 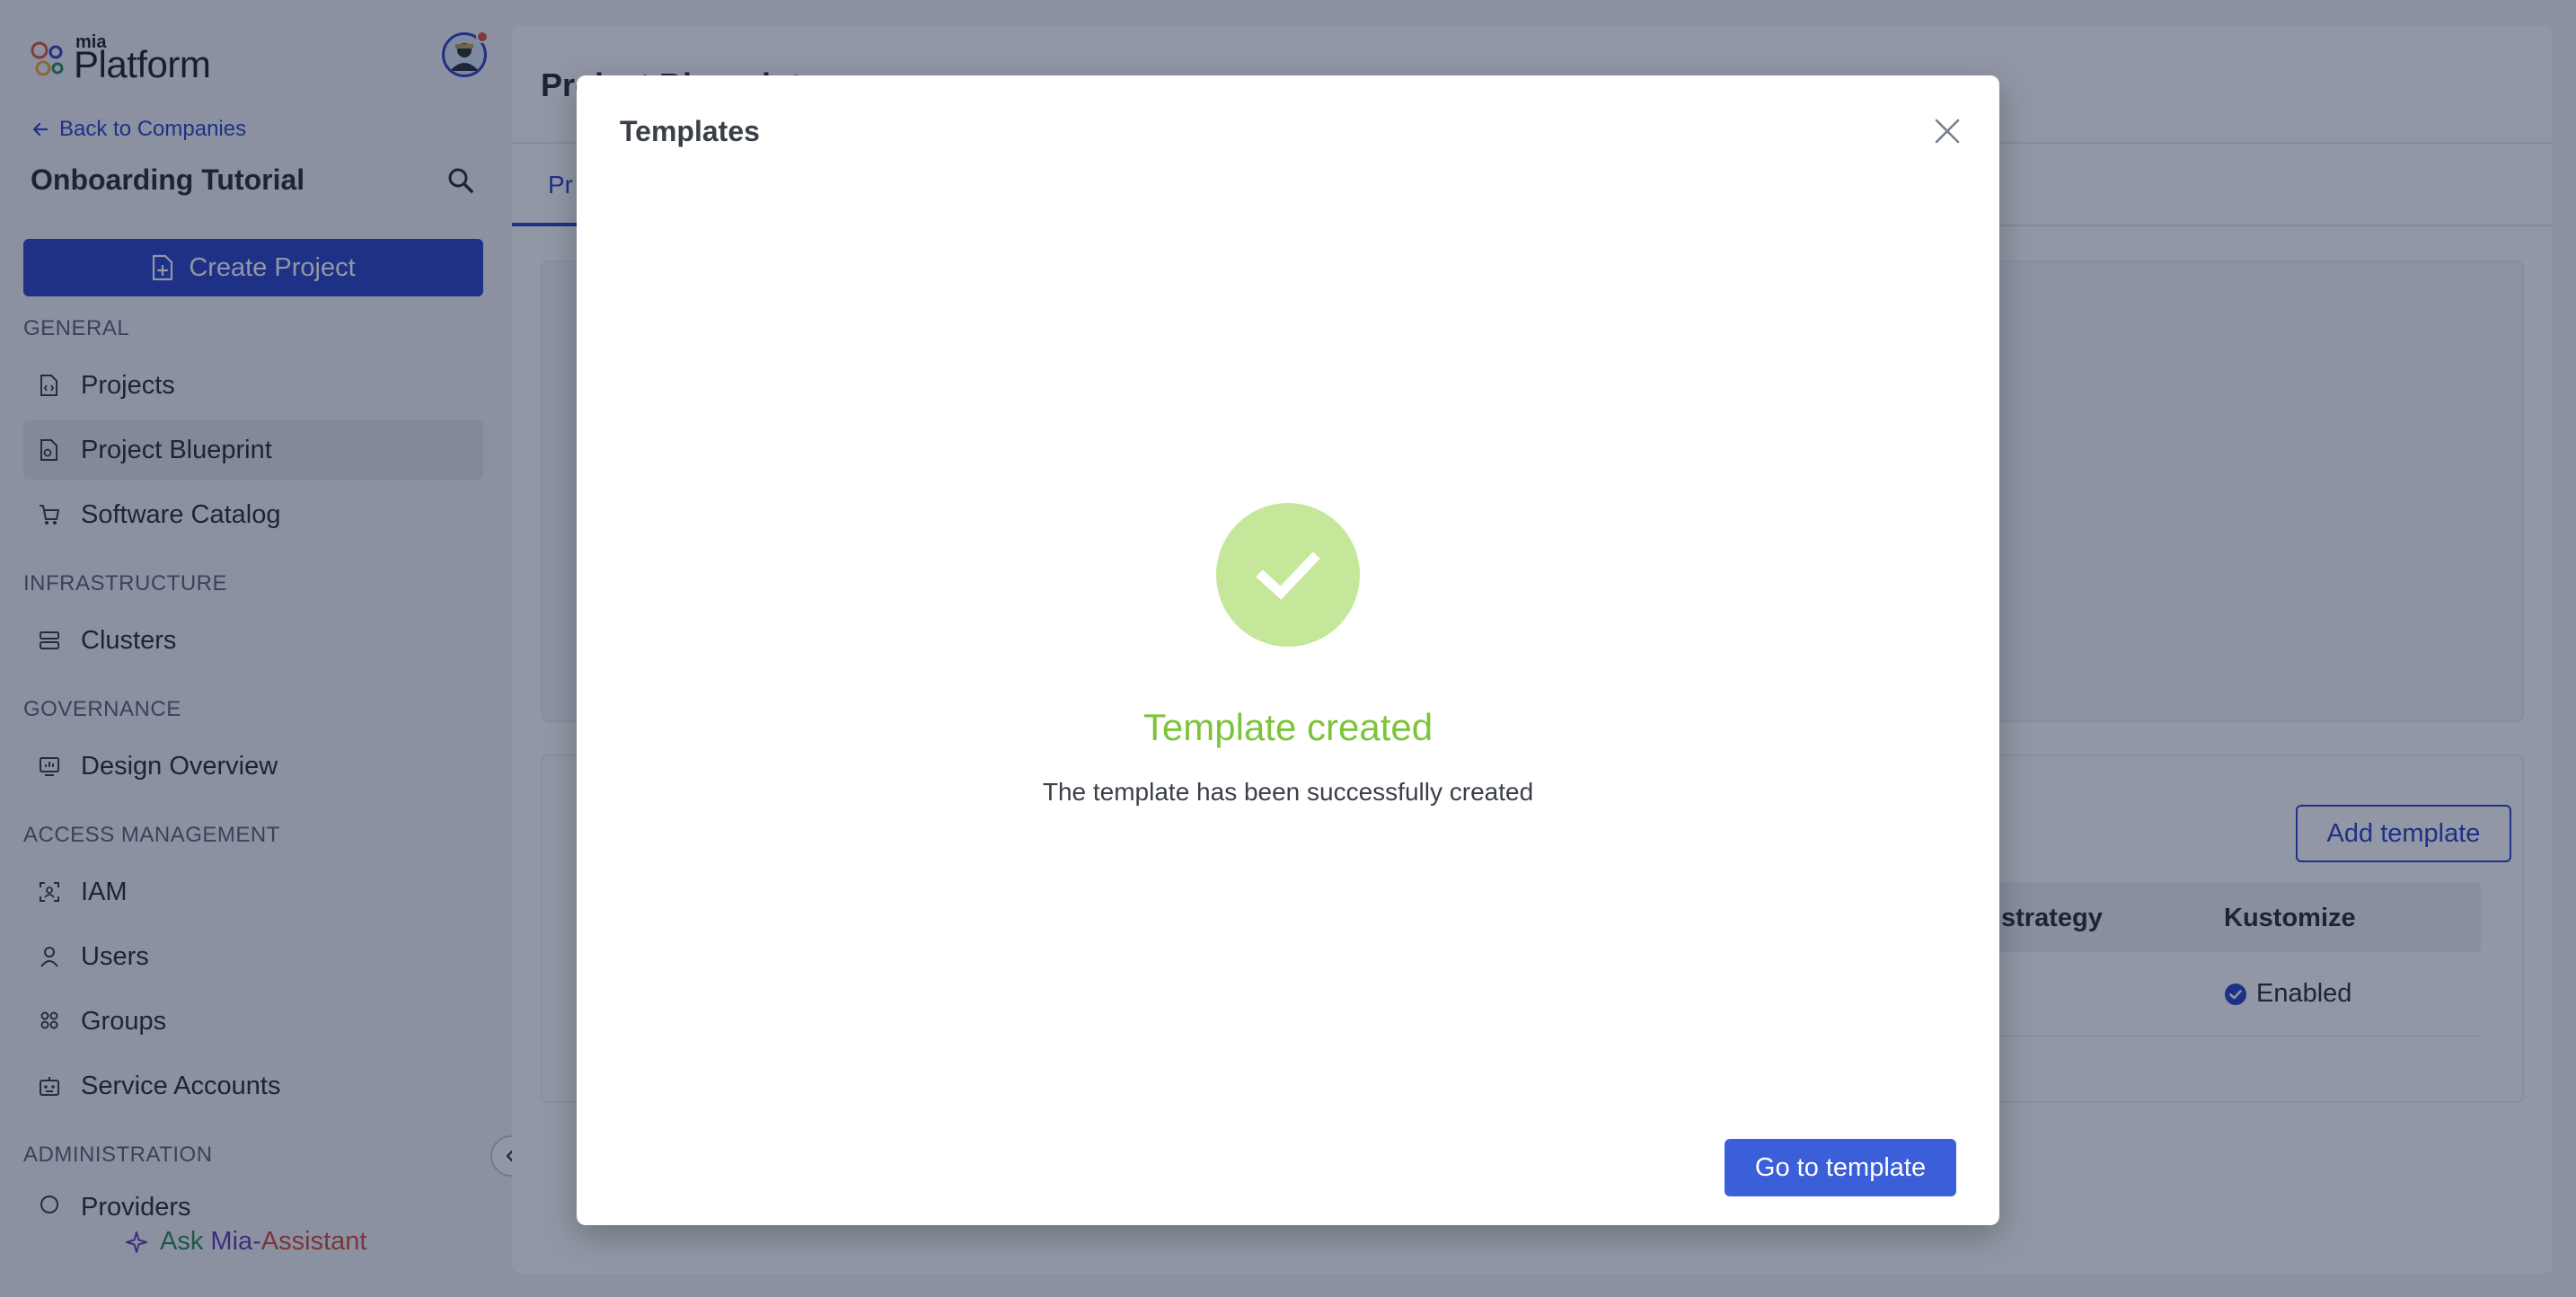 What do you see at coordinates (690, 131) in the screenshot?
I see `modal-title: Templates` at bounding box center [690, 131].